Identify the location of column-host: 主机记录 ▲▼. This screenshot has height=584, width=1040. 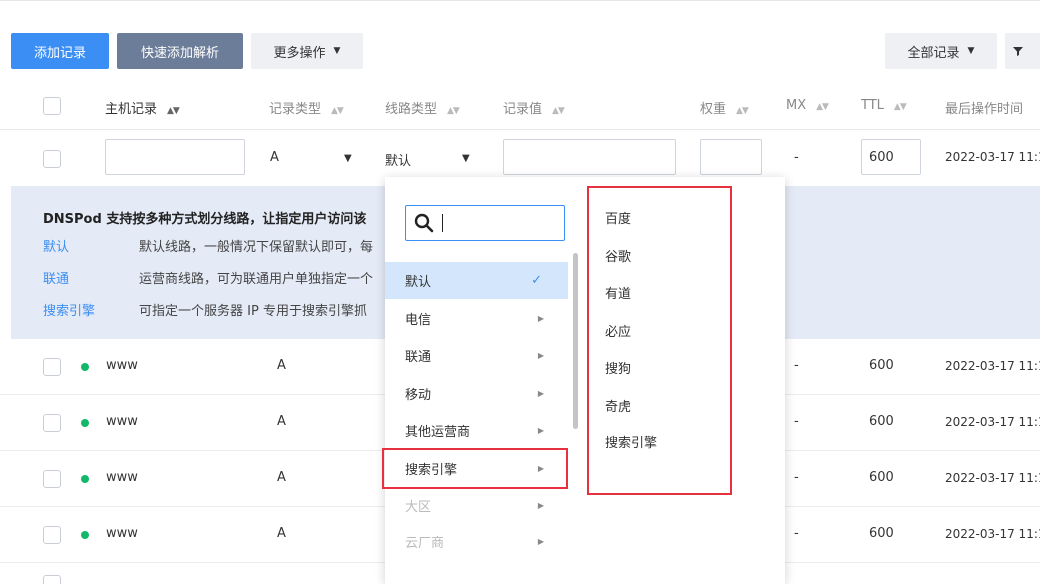
(142, 107).